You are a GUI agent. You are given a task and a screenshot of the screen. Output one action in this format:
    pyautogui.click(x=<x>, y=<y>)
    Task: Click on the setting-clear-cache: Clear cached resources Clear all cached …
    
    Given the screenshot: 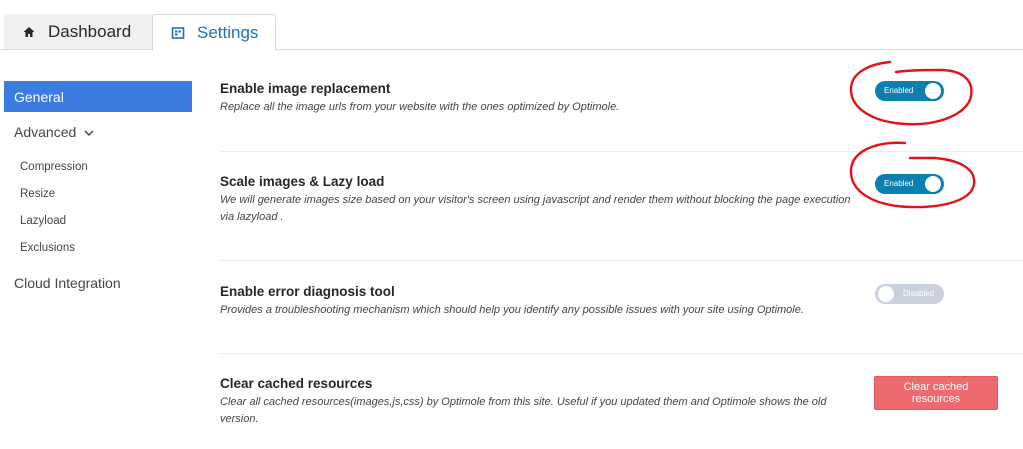 What is the action you would take?
    pyautogui.click(x=620, y=402)
    